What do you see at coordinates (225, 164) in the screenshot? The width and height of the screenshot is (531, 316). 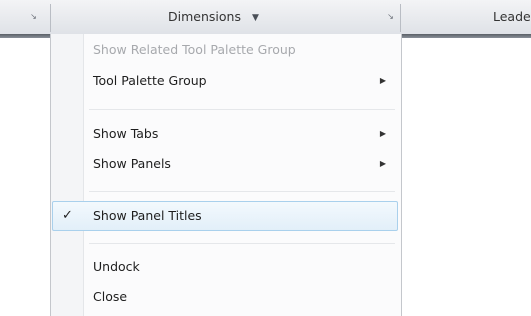 I see `menu-item-show-panels: Show Panels ▶` at bounding box center [225, 164].